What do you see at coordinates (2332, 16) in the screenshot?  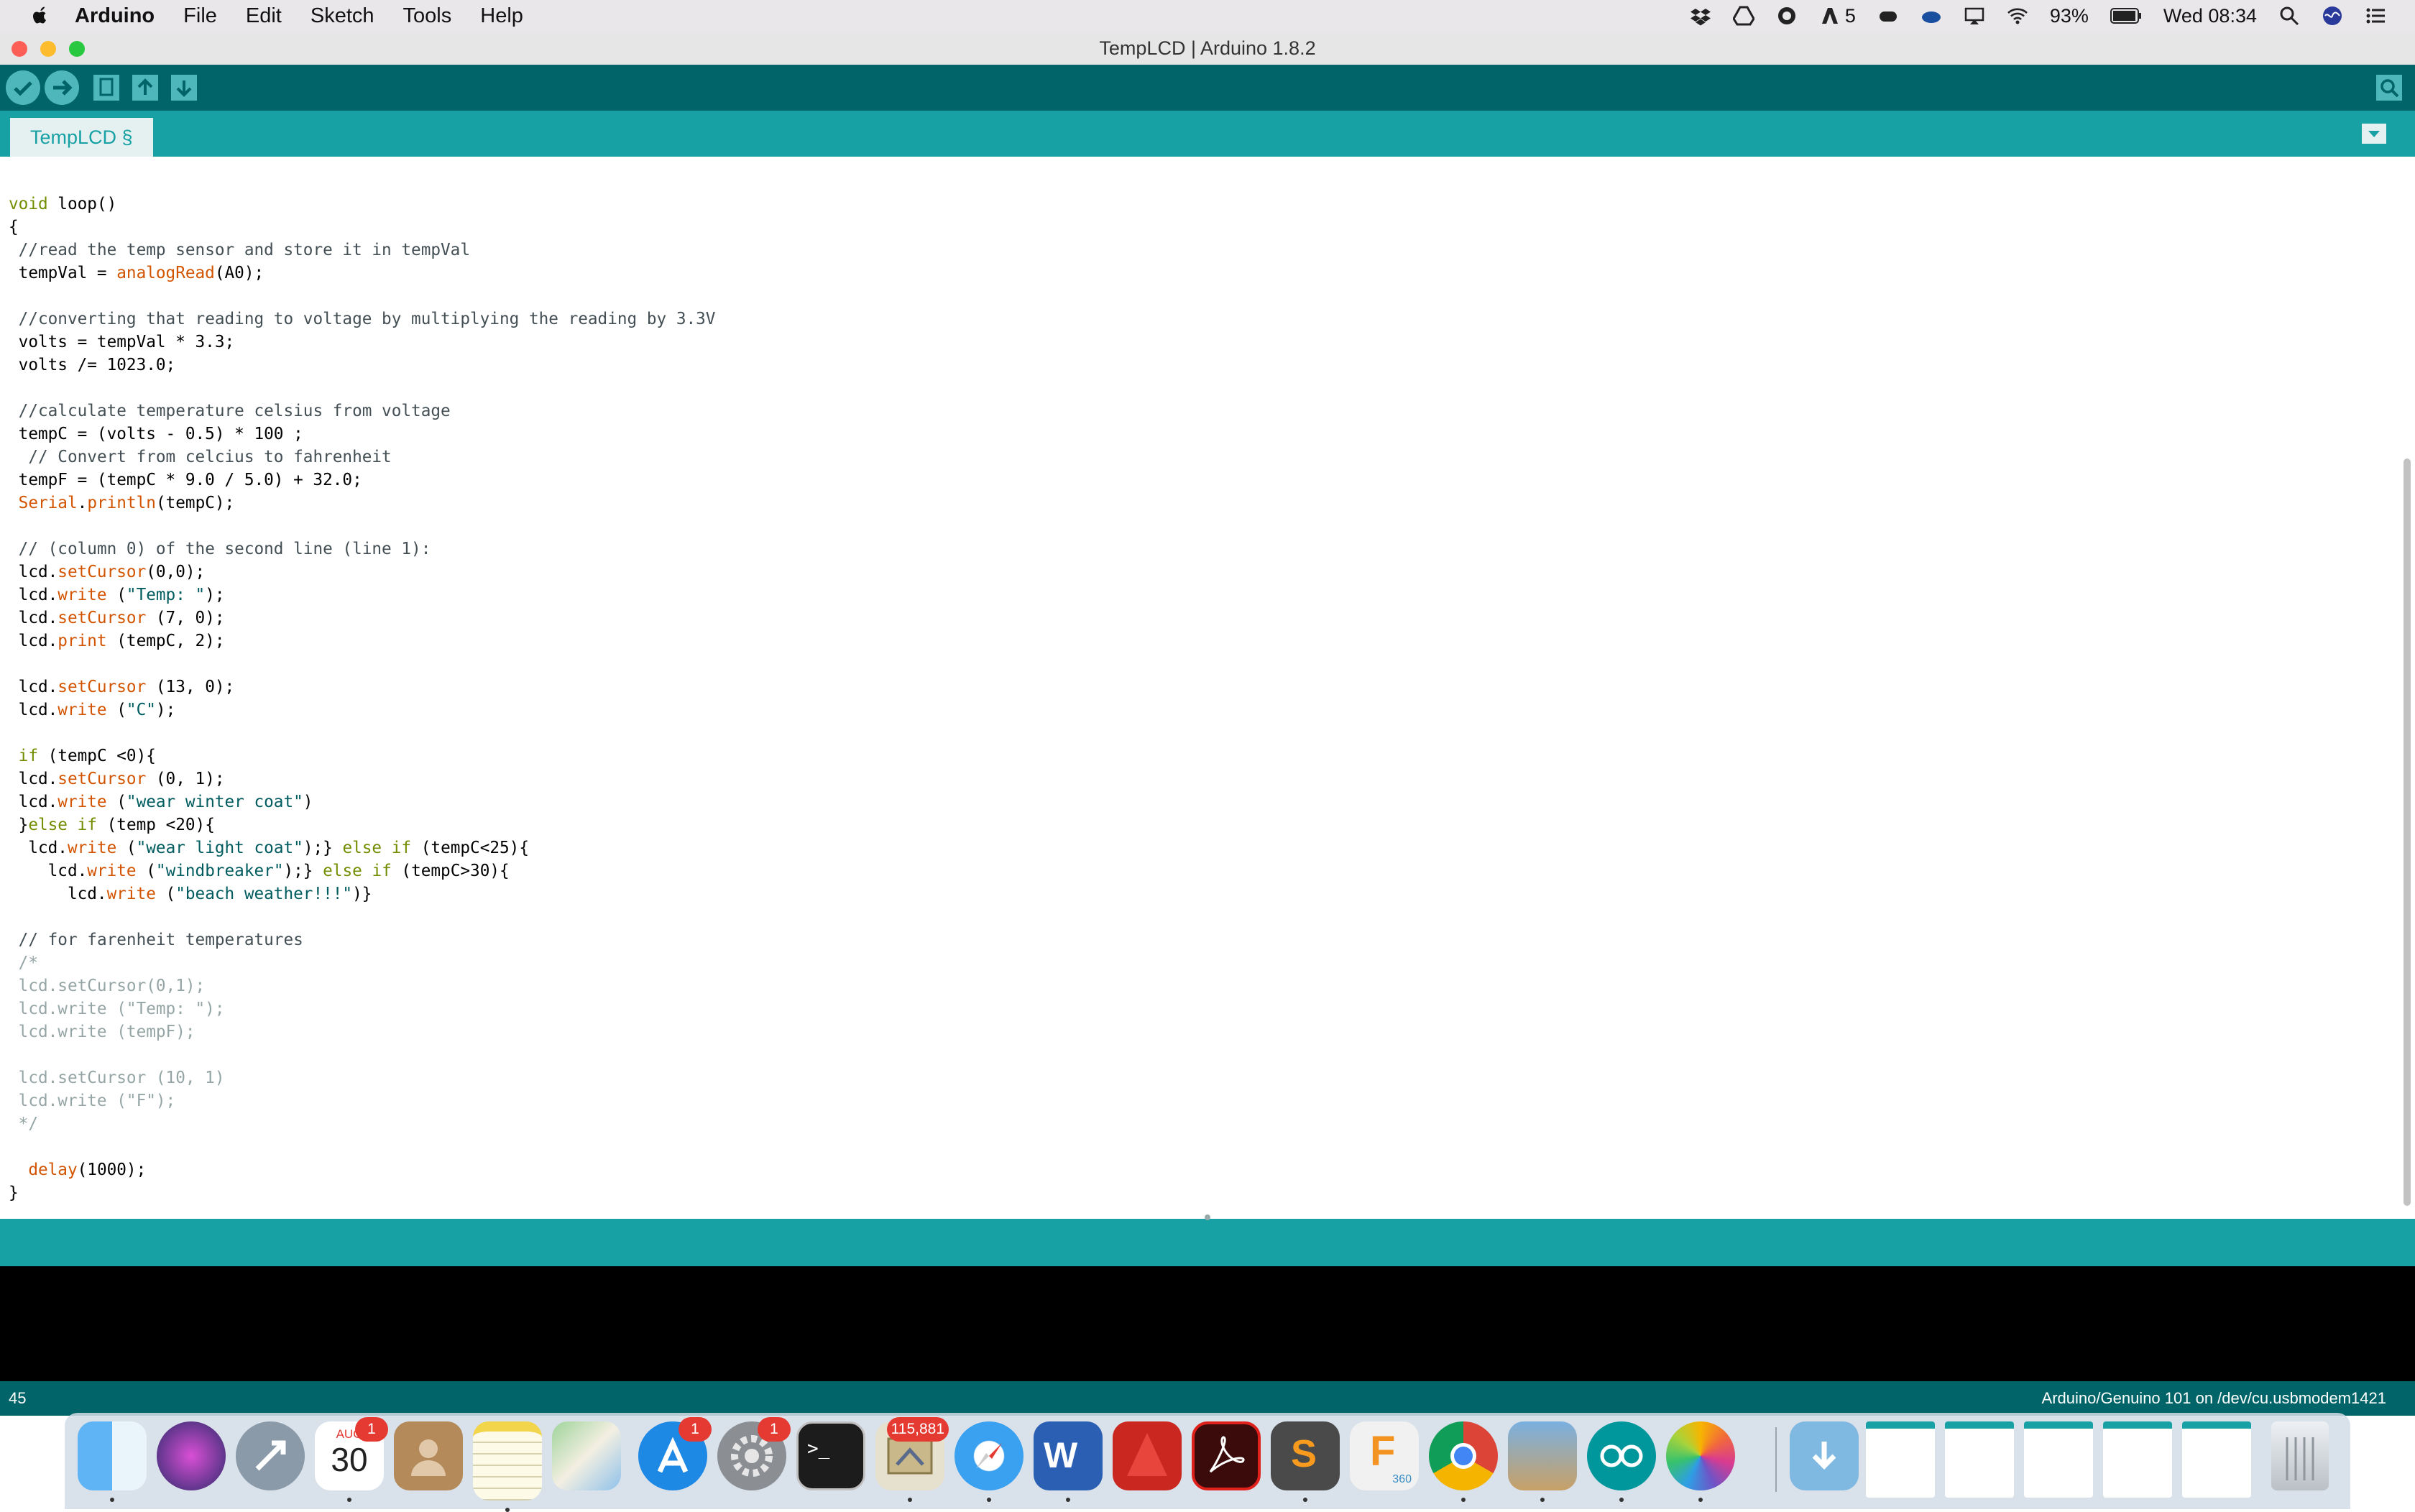 I see `siri-icon` at bounding box center [2332, 16].